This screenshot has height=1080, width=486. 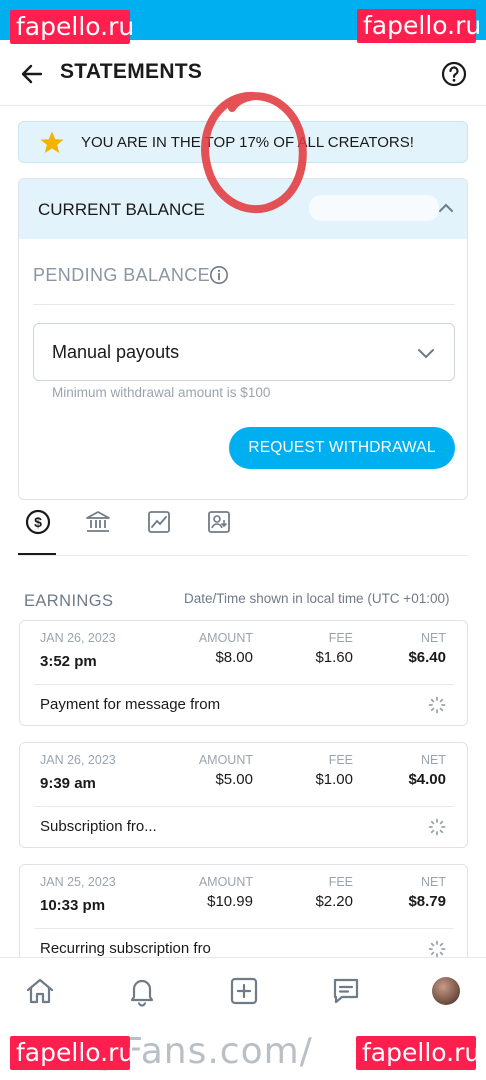 I want to click on row-description: Payment for message from, so click(x=130, y=704).